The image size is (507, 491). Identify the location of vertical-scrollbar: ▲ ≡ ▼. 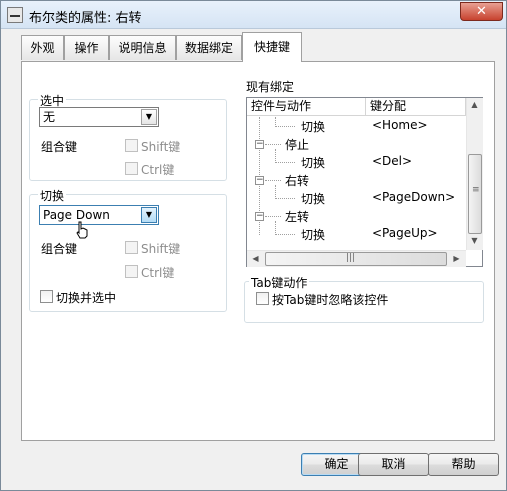
(474, 174).